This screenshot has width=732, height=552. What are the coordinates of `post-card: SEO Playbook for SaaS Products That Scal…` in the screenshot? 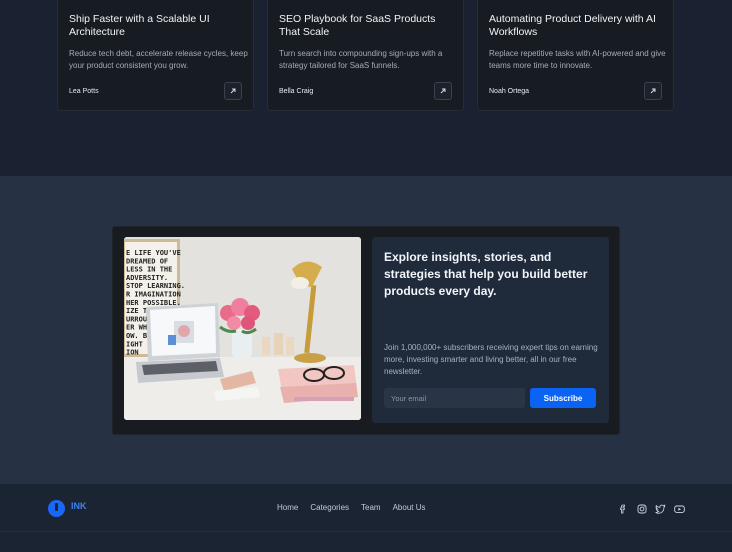 It's located at (365, 55).